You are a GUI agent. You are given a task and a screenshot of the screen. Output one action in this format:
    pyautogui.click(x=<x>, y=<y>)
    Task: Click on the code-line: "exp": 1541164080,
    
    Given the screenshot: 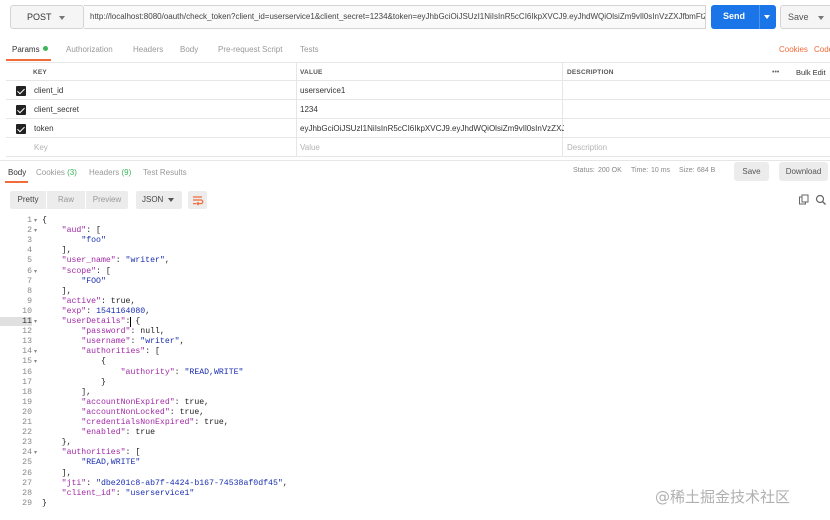 What is the action you would take?
    pyautogui.click(x=106, y=311)
    